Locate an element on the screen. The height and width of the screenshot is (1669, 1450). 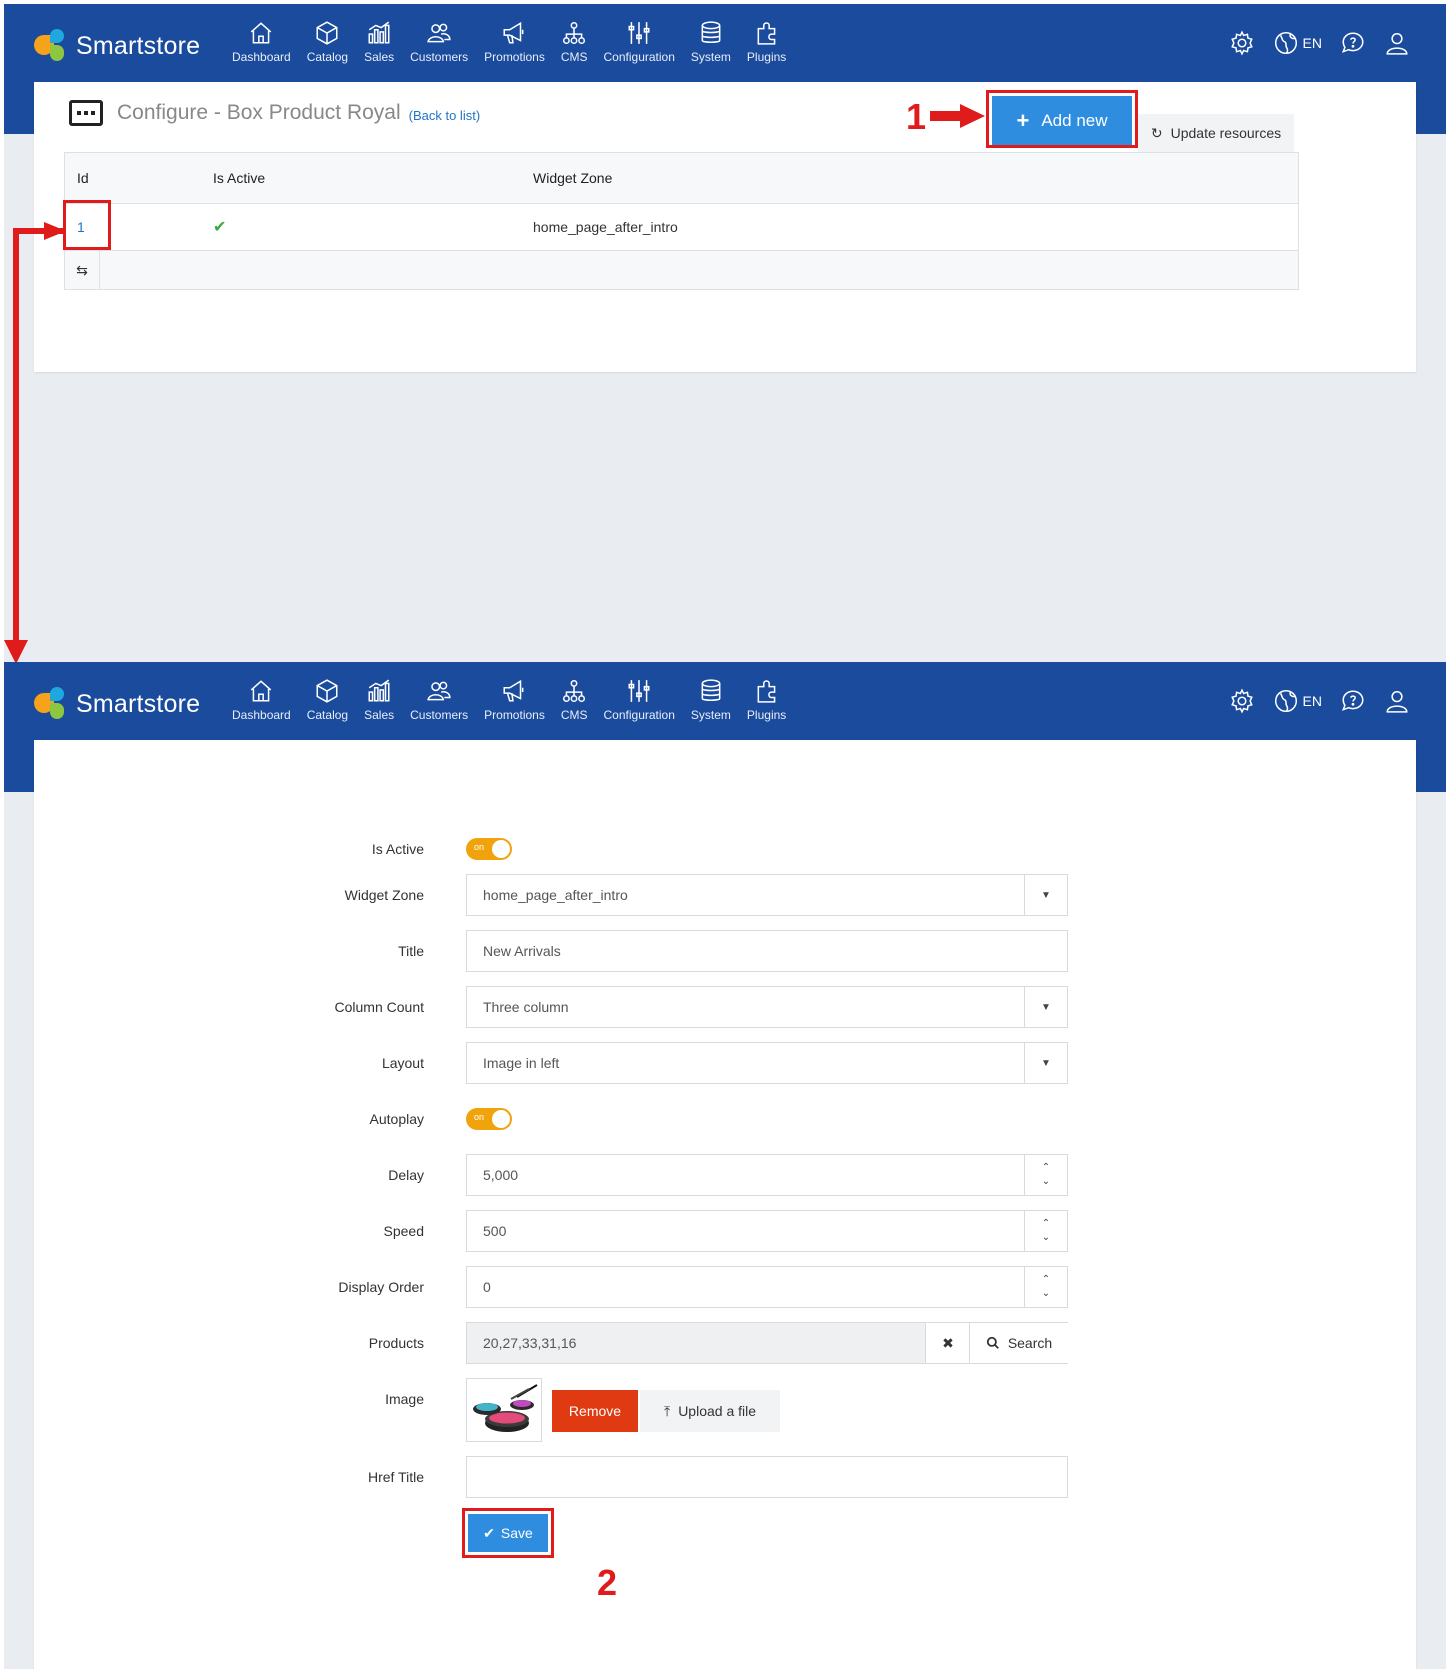
nav-label: CMS is located at coordinates (574, 715).